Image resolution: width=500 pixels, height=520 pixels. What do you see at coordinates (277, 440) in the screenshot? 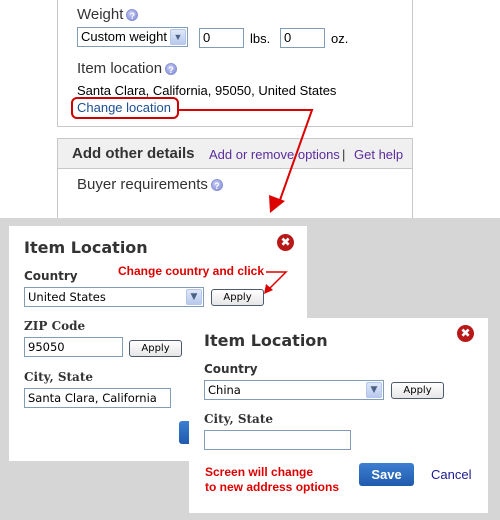
I see `city-state-input` at bounding box center [277, 440].